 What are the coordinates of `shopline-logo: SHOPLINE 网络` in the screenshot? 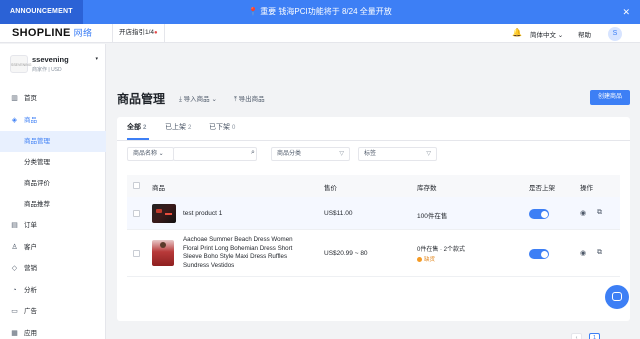 It's located at (52, 32).